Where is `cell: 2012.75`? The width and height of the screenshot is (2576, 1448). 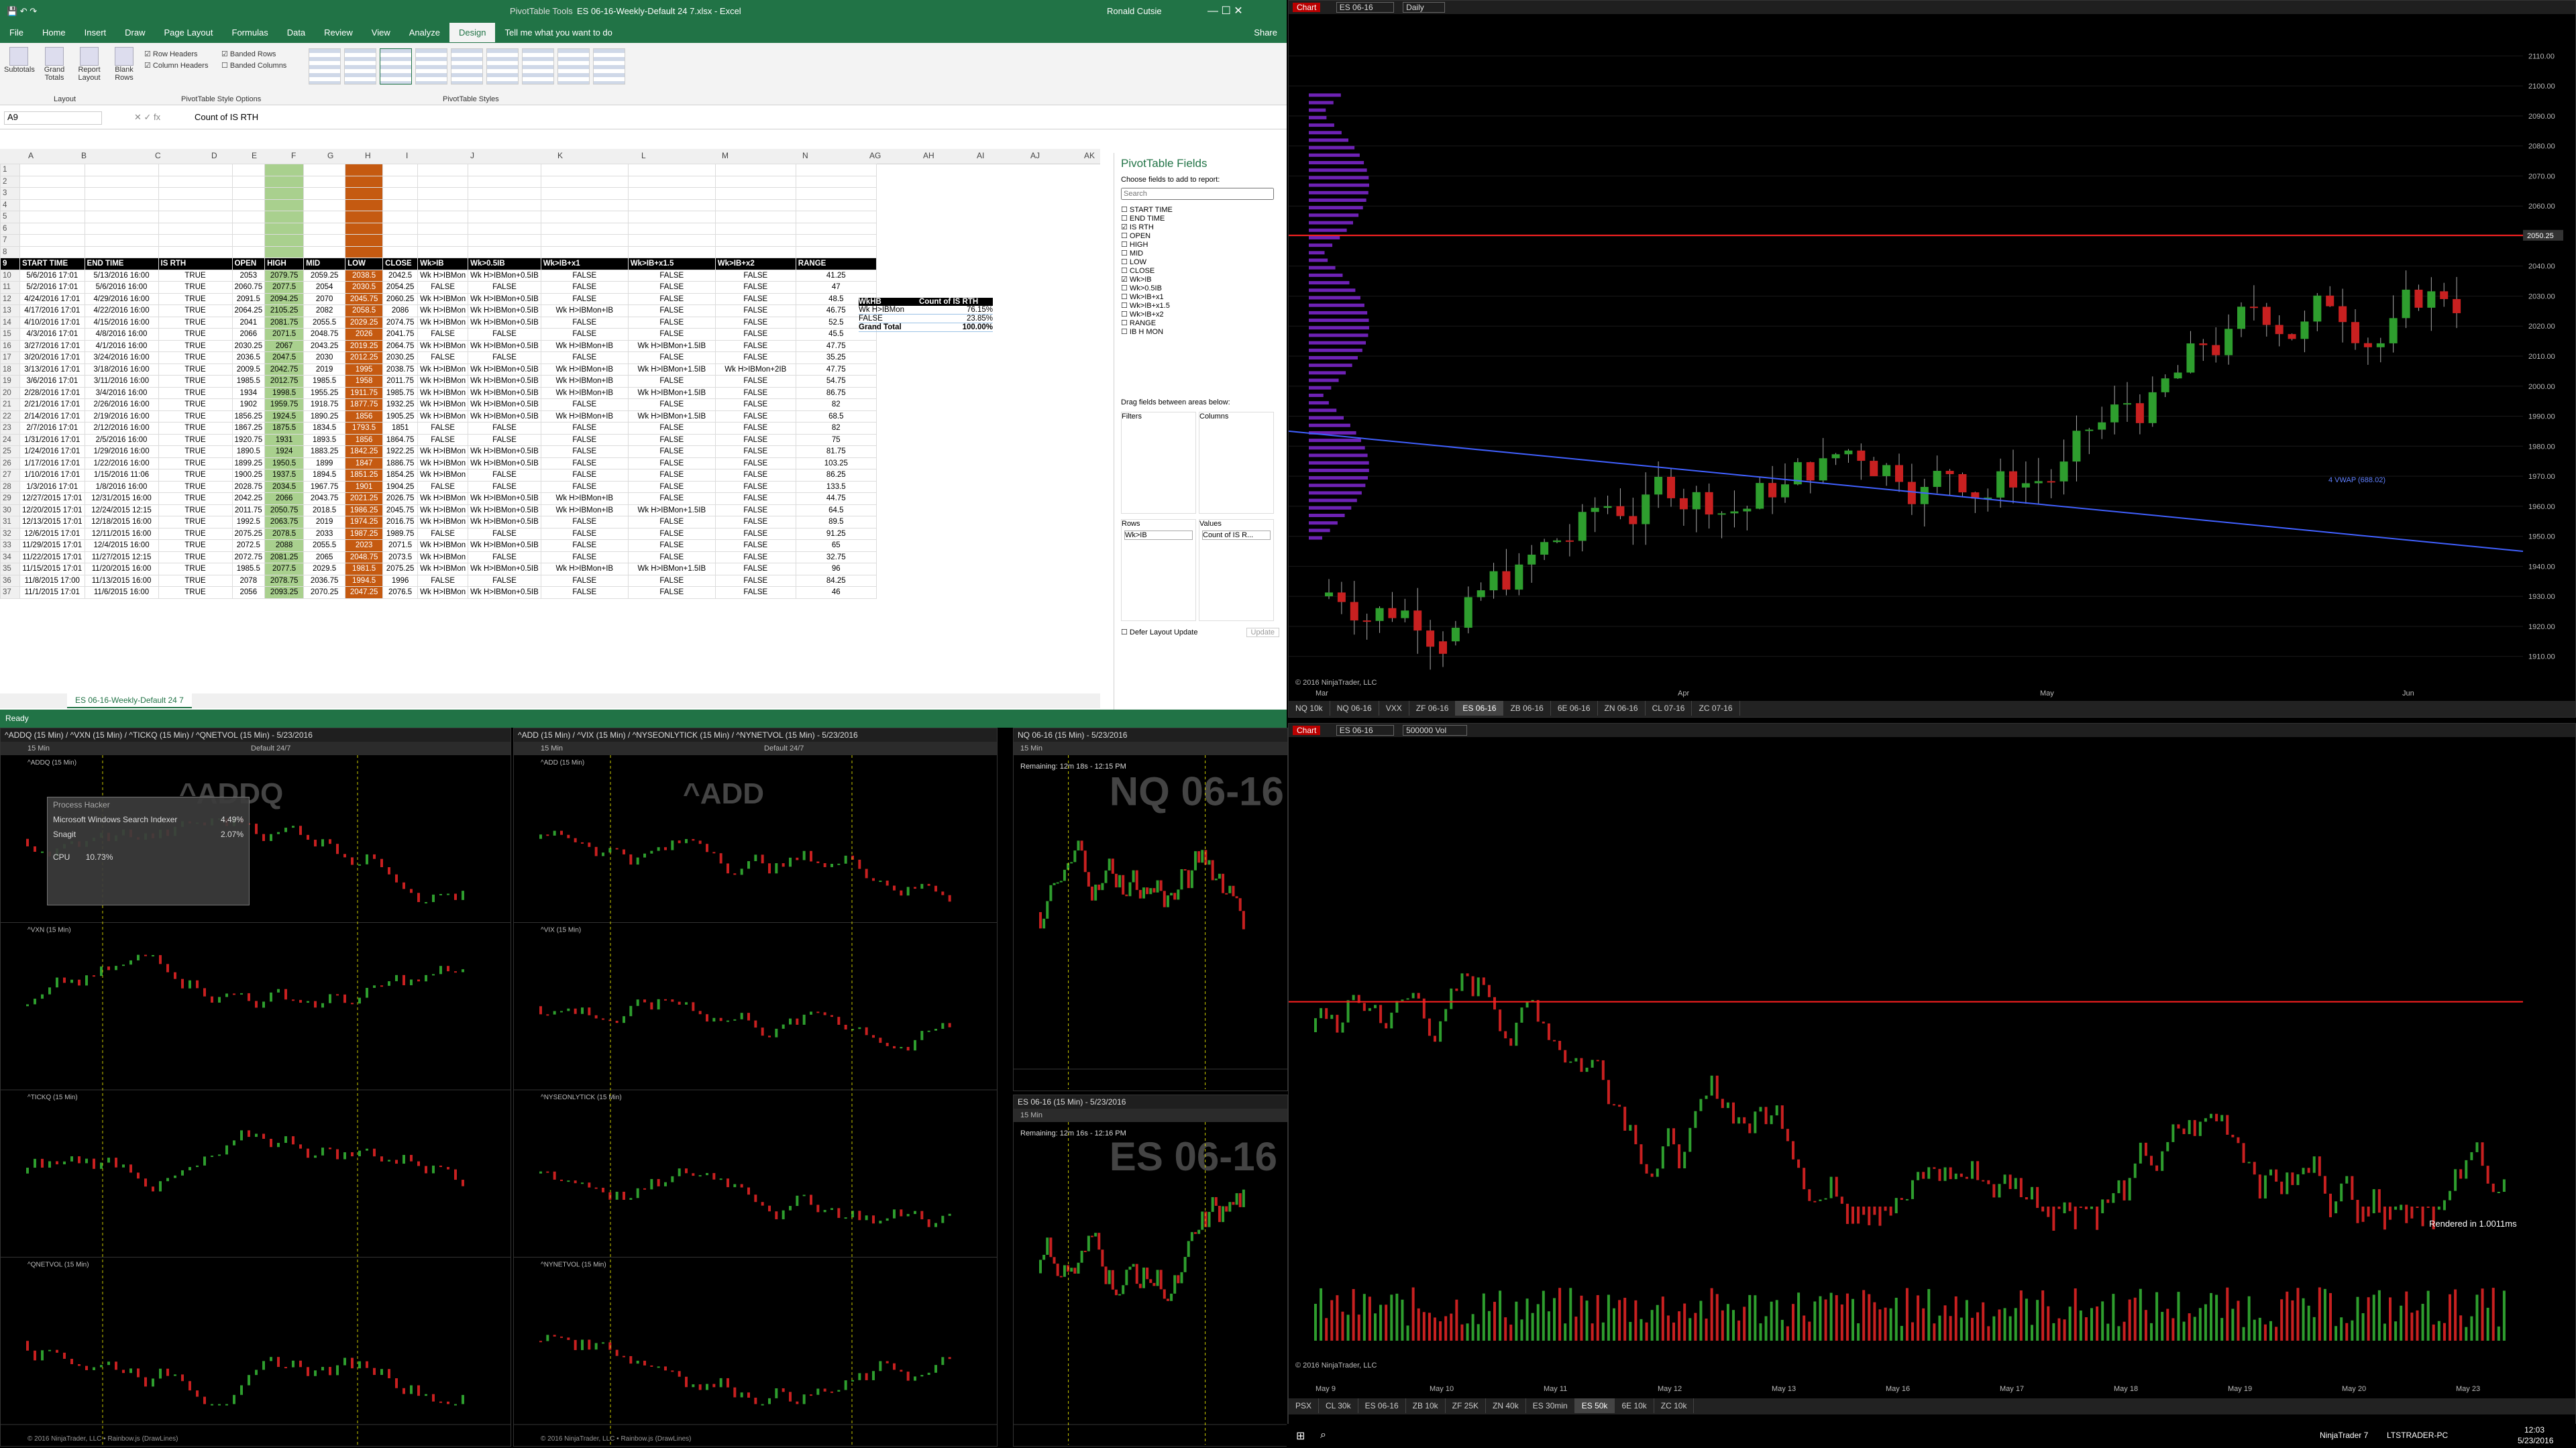 cell: 2012.75 is located at coordinates (284, 381).